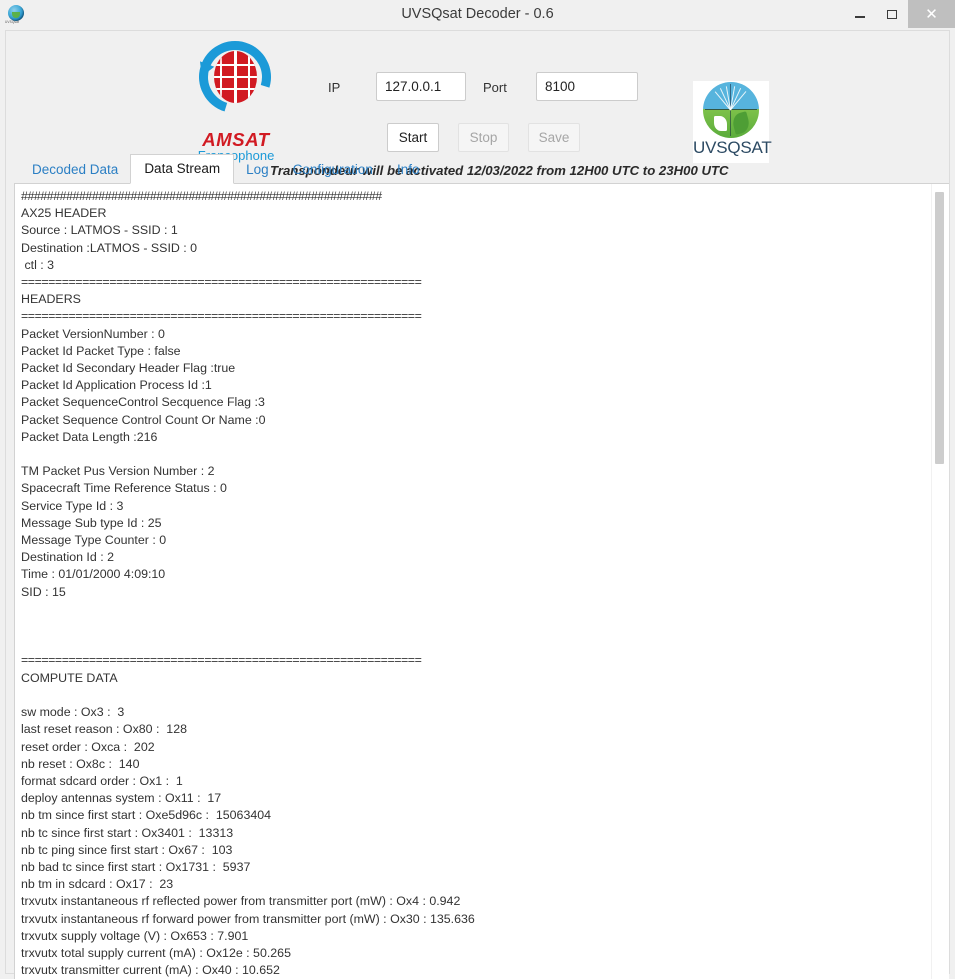 This screenshot has width=955, height=979. I want to click on stream-line: nb tc since first start : Ox3401 : 13313, so click(127, 832).